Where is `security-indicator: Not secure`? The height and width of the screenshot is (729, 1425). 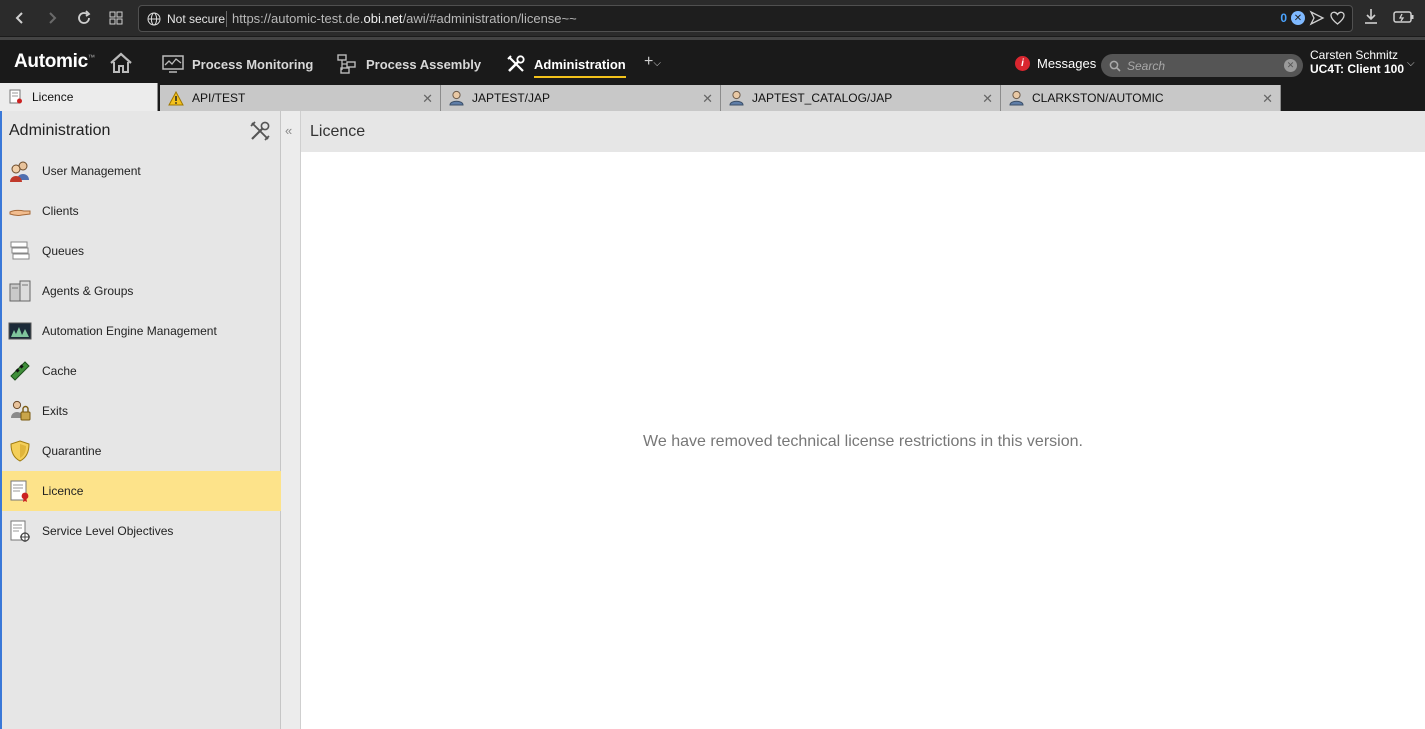 security-indicator: Not secure is located at coordinates (186, 19).